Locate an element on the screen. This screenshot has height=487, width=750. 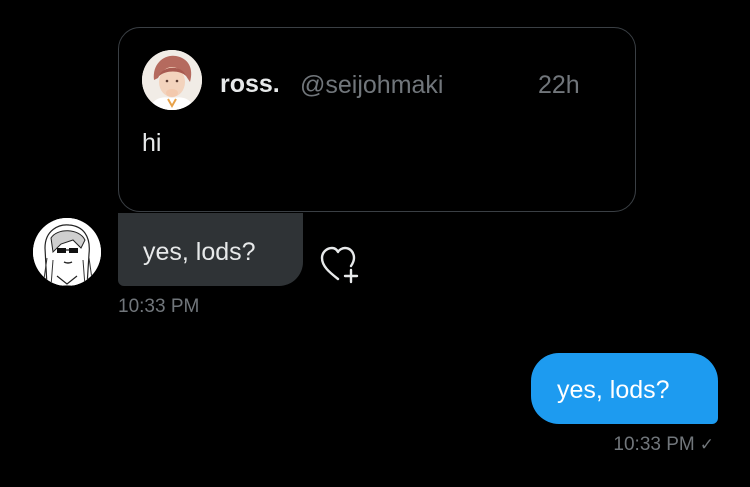
received-message-timestamp: 10:33 PM is located at coordinates (159, 306).